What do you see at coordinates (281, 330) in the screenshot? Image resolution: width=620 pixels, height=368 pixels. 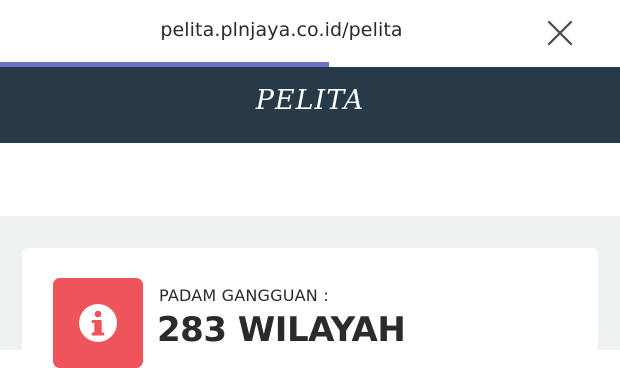 I see `outage-count: 283 WILAYAH` at bounding box center [281, 330].